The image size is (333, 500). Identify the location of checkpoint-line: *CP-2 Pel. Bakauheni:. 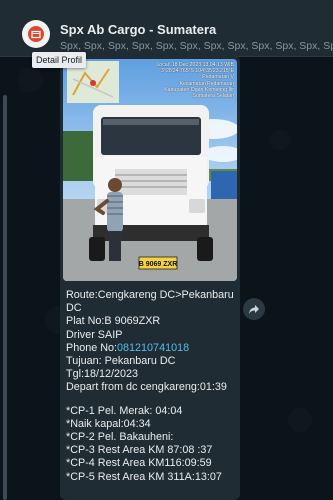
(120, 437).